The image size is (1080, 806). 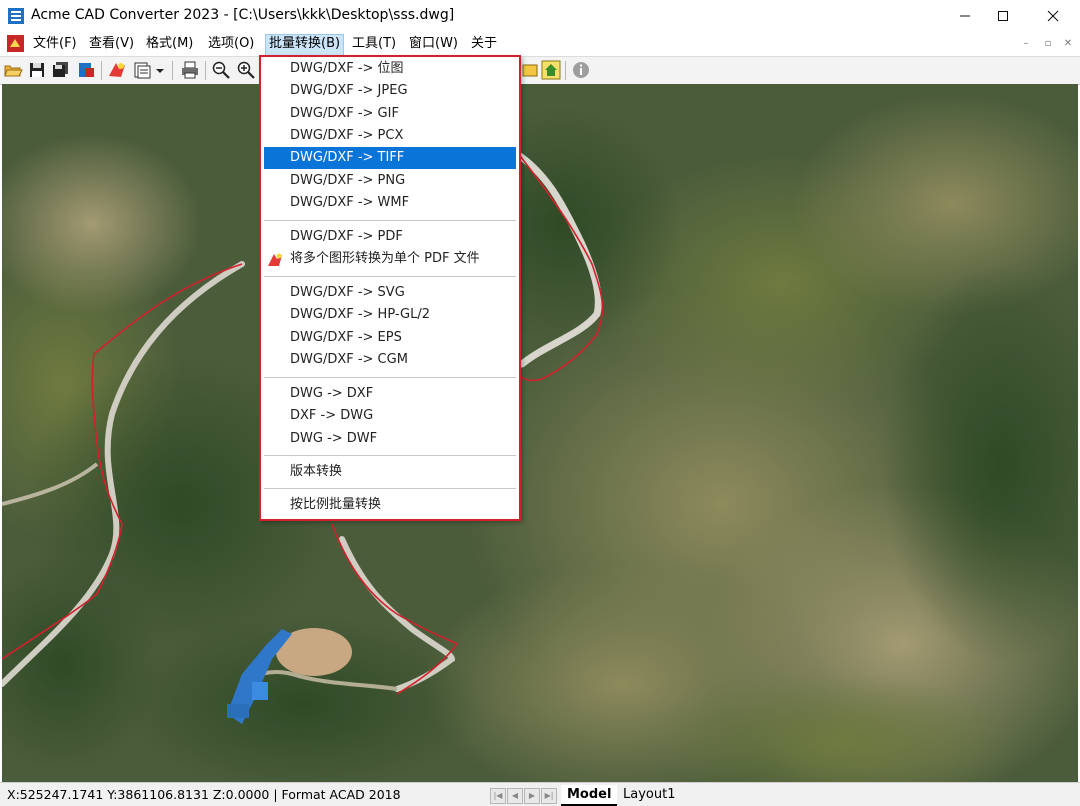 What do you see at coordinates (13, 70) in the screenshot?
I see `open-folder-icon` at bounding box center [13, 70].